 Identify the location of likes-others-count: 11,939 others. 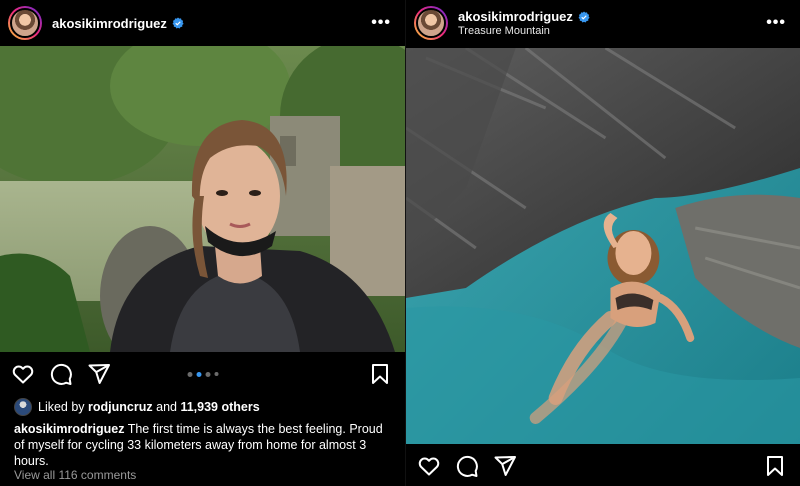
(219, 407).